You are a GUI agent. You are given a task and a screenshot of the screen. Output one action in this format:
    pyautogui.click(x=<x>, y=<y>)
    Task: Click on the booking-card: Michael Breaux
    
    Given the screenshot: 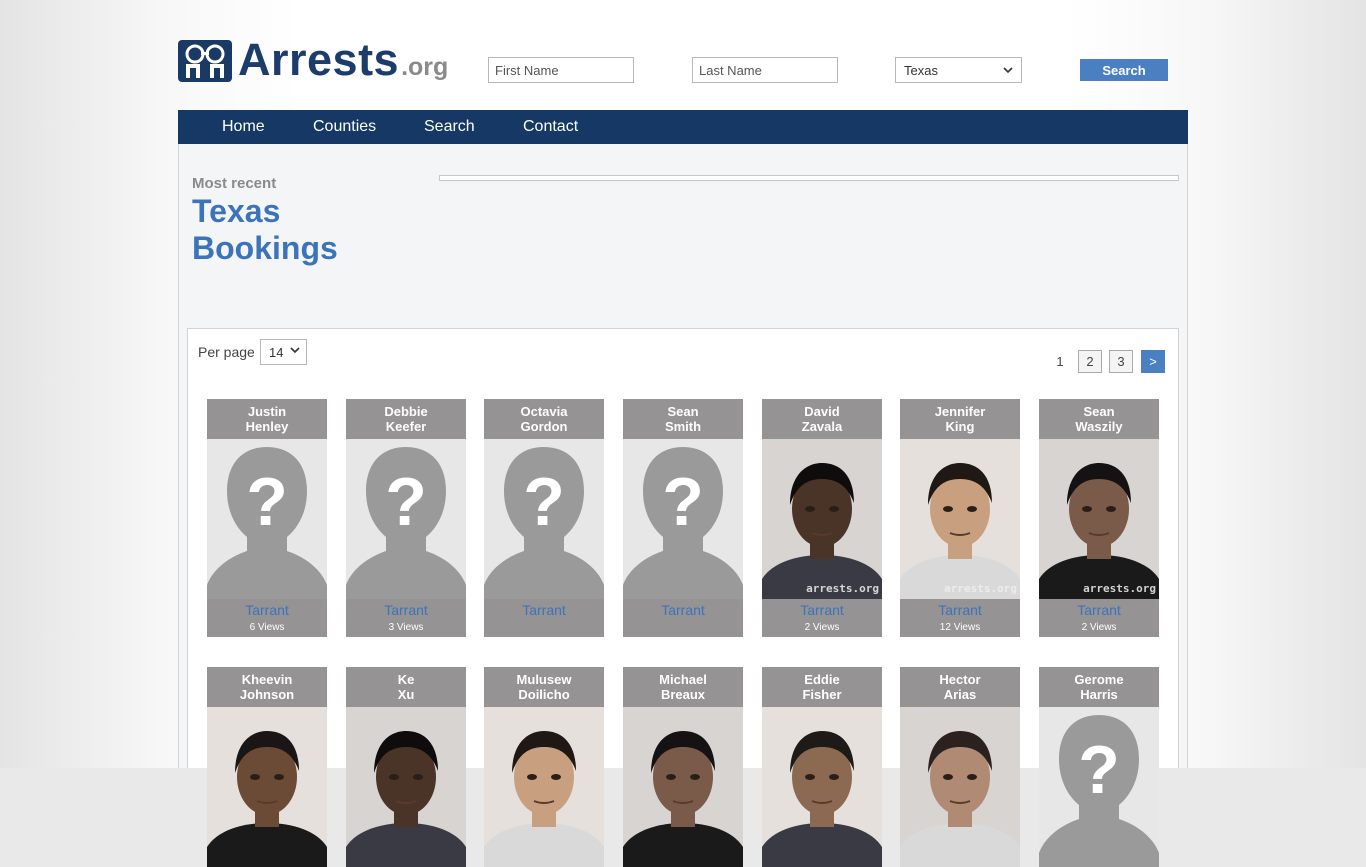 What is the action you would take?
    pyautogui.click(x=683, y=767)
    